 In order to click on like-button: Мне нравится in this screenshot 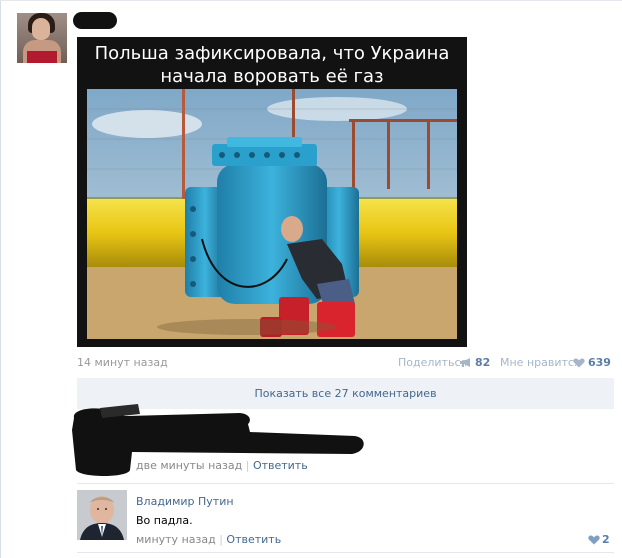, I will do `click(540, 362)`.